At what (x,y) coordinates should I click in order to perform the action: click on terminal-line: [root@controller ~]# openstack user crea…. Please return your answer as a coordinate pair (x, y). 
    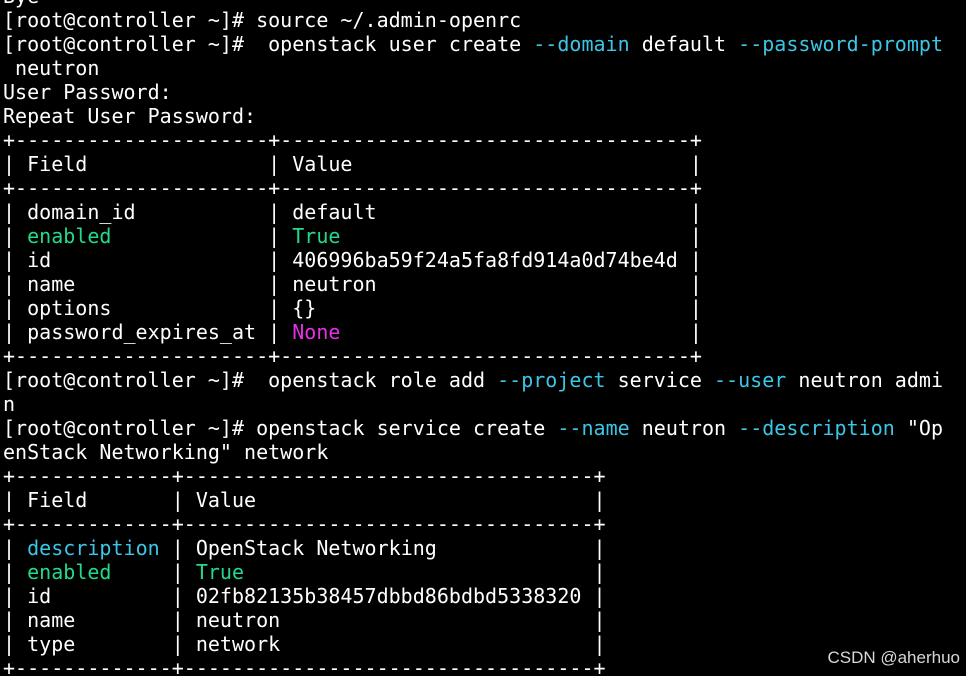
    Looking at the image, I should click on (473, 44).